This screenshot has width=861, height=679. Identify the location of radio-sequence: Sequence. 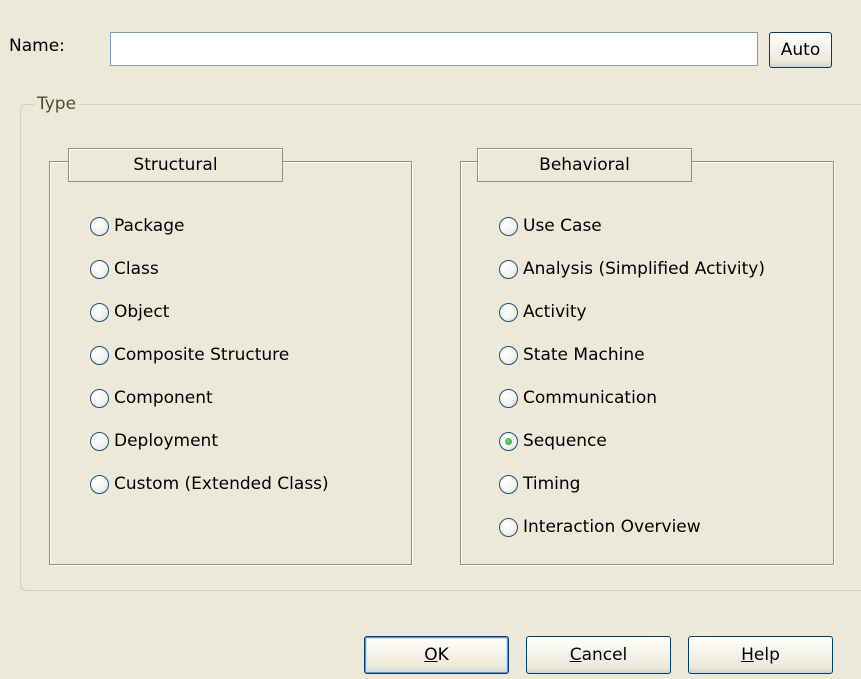
(632, 441).